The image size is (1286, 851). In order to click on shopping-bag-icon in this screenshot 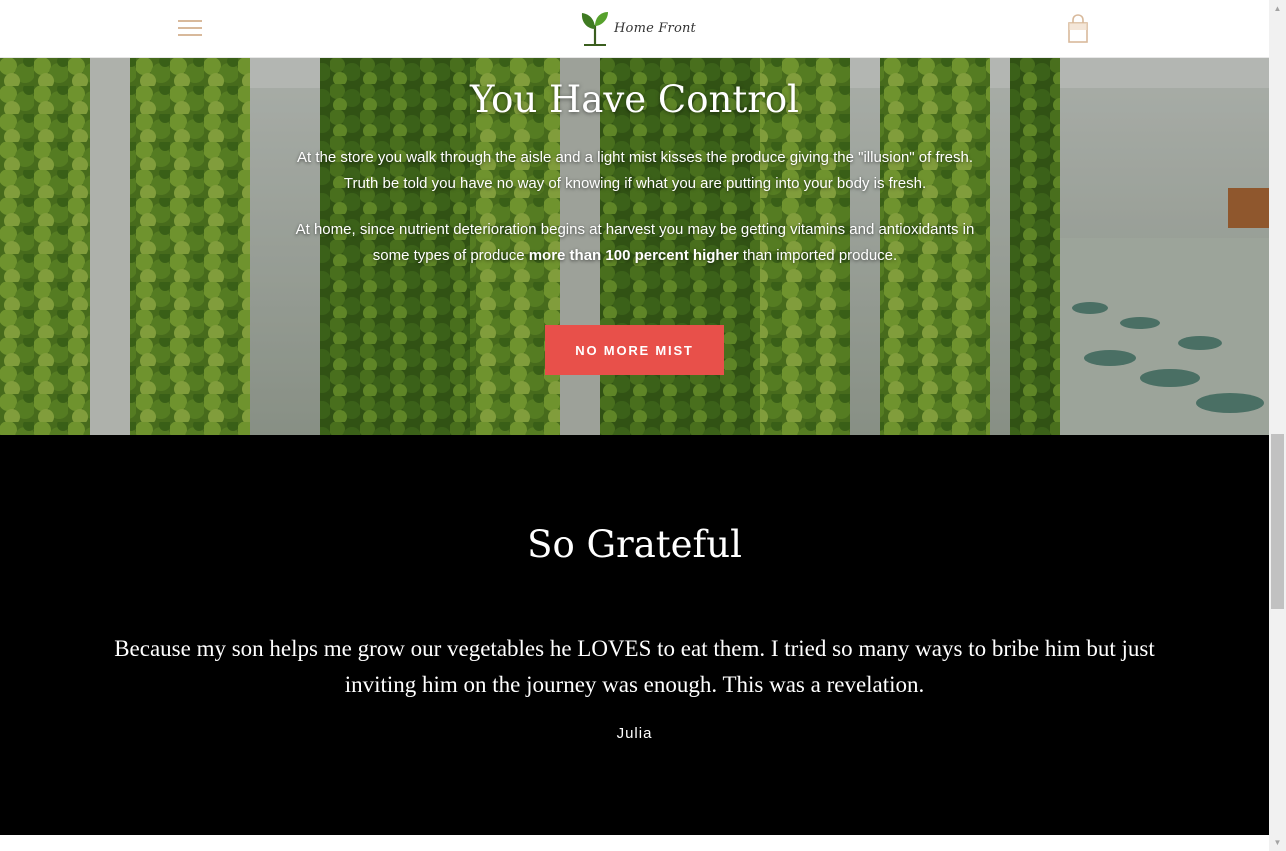, I will do `click(1078, 29)`.